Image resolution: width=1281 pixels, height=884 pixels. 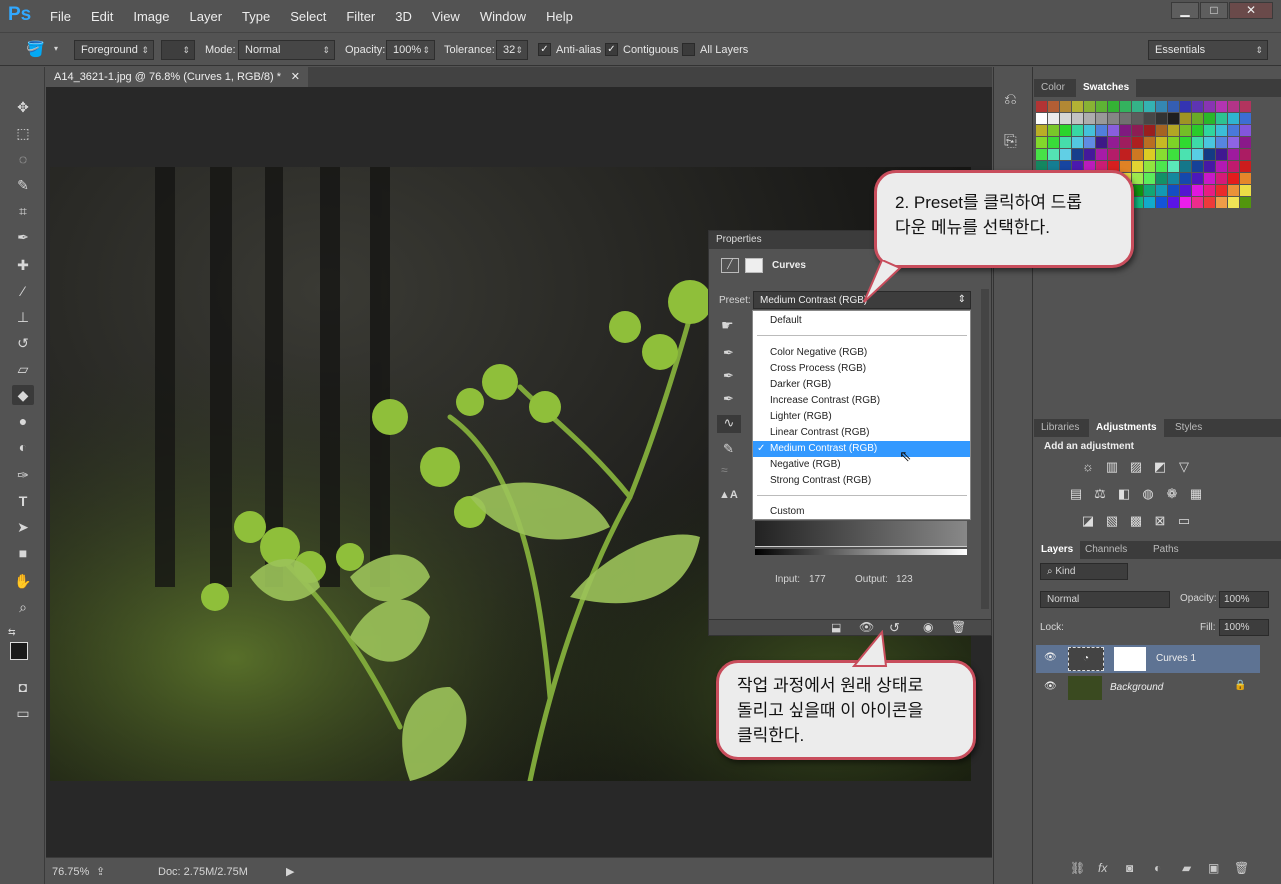 What do you see at coordinates (23, 607) in the screenshot?
I see `zoom-tool-icon: ⌕` at bounding box center [23, 607].